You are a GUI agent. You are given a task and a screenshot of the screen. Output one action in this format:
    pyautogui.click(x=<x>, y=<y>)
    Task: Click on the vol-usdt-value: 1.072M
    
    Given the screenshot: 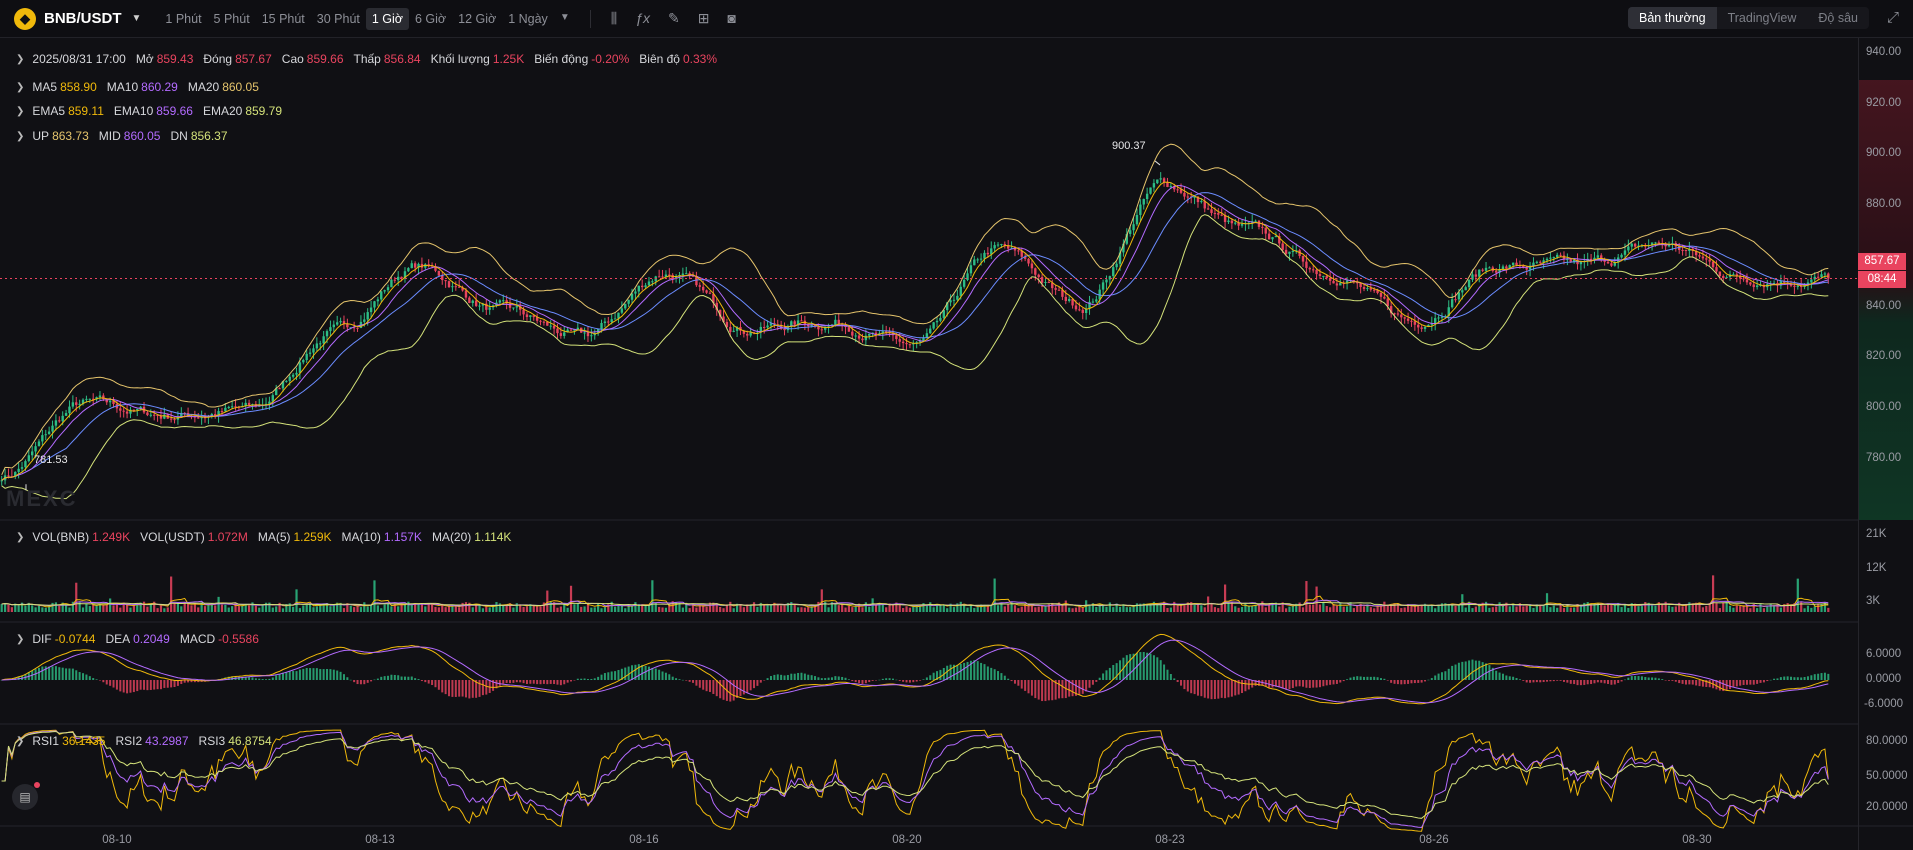 What is the action you would take?
    pyautogui.click(x=227, y=537)
    